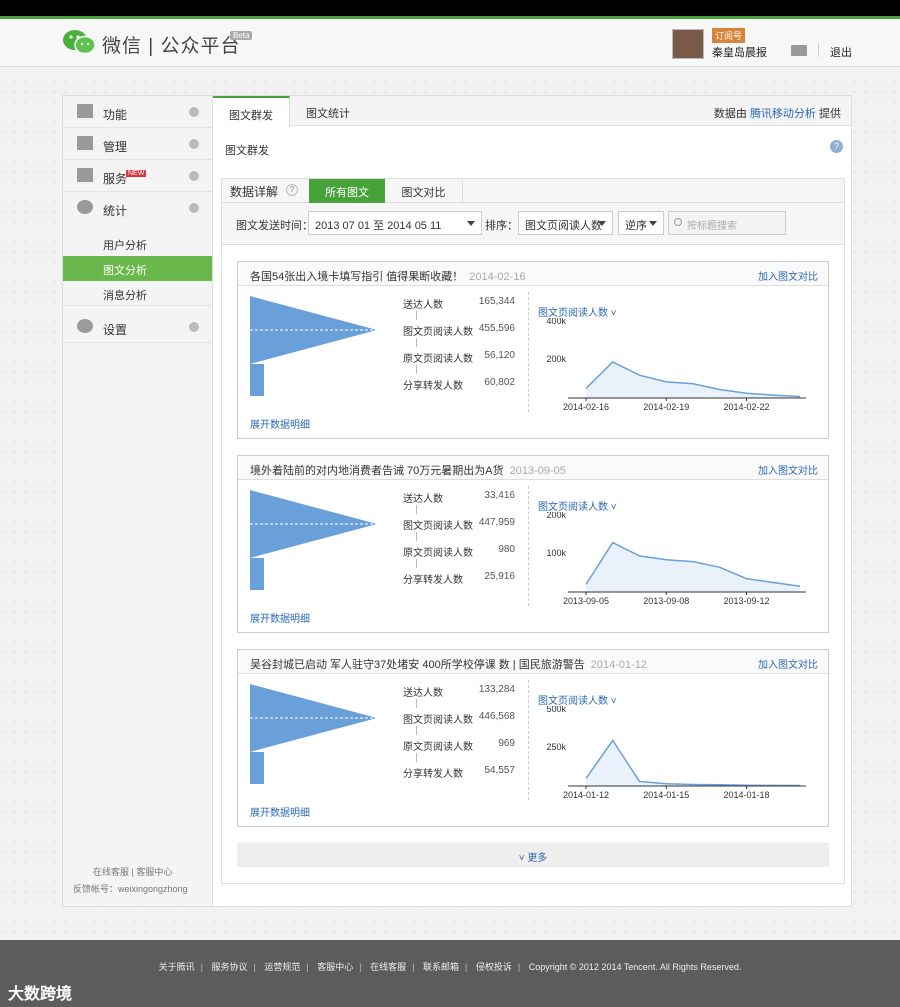  Describe the element at coordinates (251, 111) in the screenshot. I see `tab-article-send: 图文群发` at that location.